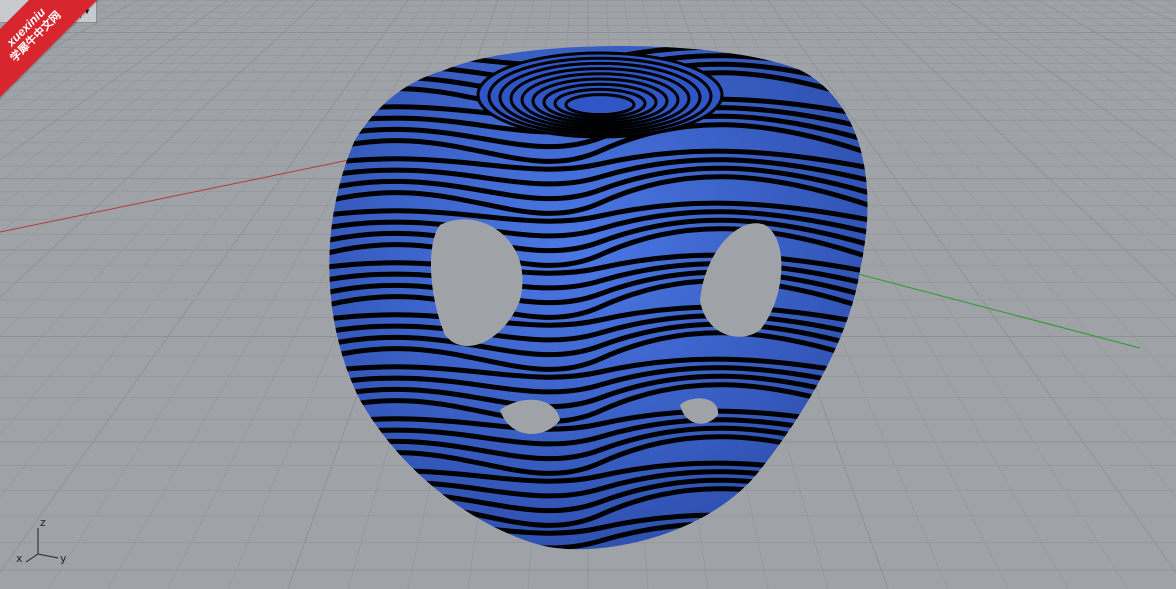 The image size is (1176, 589). Describe the element at coordinates (44, 544) in the screenshot. I see `axis-orientation-widget: z x y` at that location.